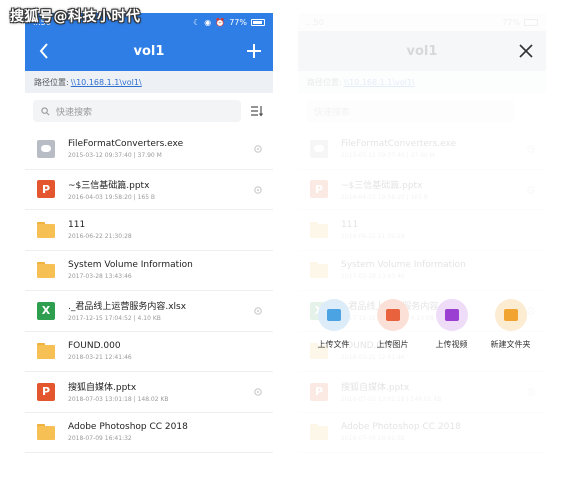 The image size is (579, 480). I want to click on upload-option-label: 上传文件, so click(333, 344).